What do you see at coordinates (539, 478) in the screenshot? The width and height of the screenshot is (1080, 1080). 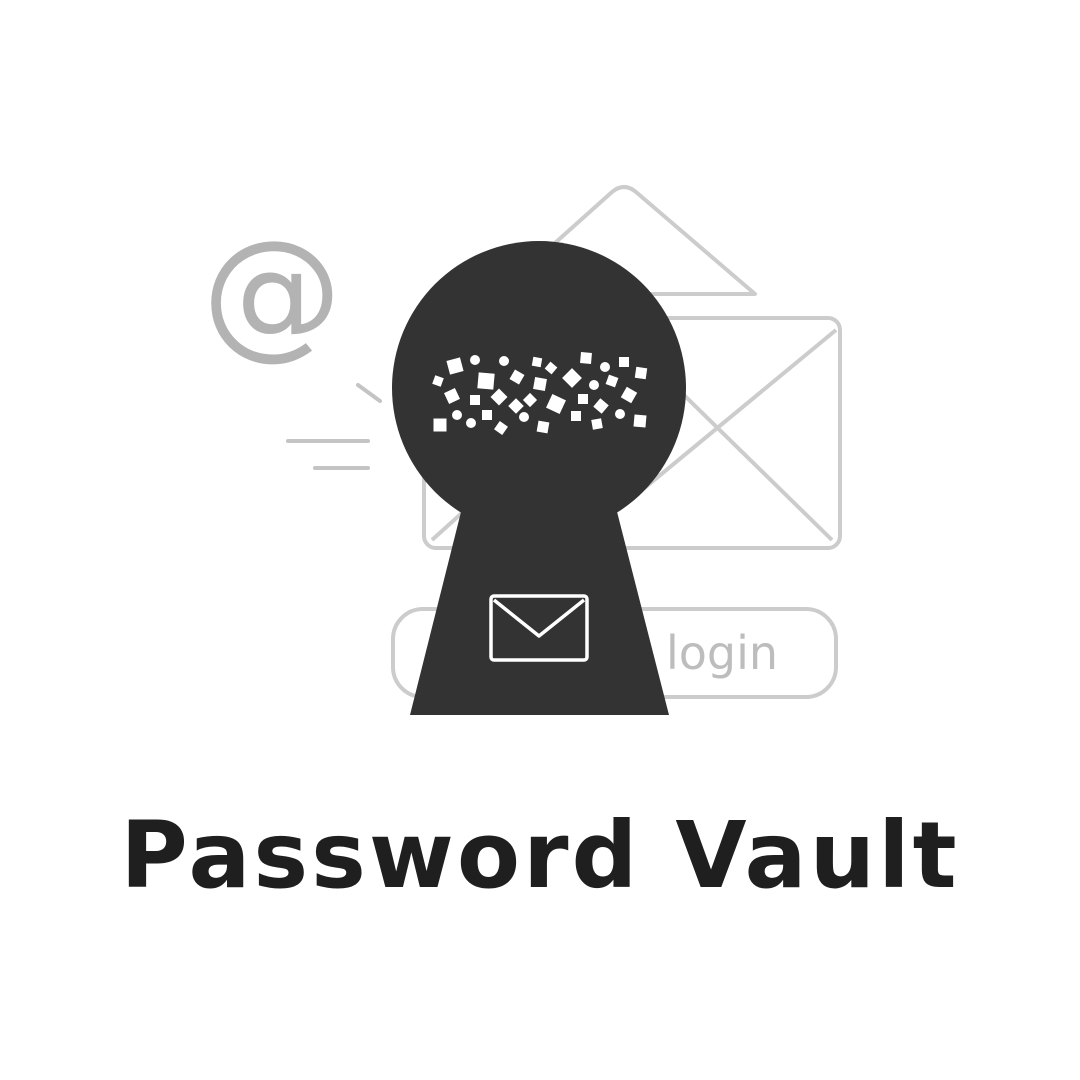 I see `keyhole-icon` at bounding box center [539, 478].